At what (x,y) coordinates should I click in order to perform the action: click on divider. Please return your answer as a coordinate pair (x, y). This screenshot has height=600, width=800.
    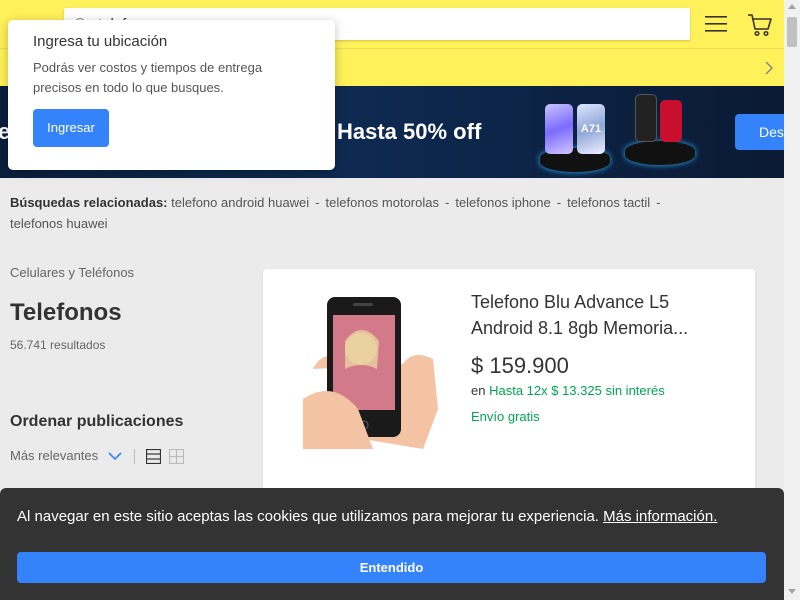
    Looking at the image, I should click on (134, 456).